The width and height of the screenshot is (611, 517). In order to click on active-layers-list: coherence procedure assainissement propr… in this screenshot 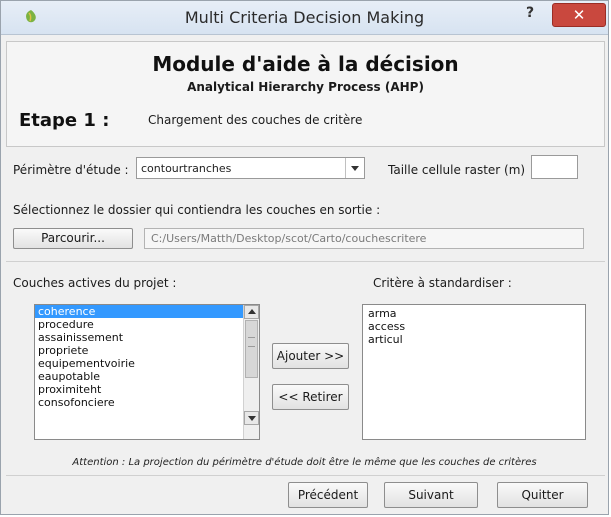, I will do `click(147, 372)`.